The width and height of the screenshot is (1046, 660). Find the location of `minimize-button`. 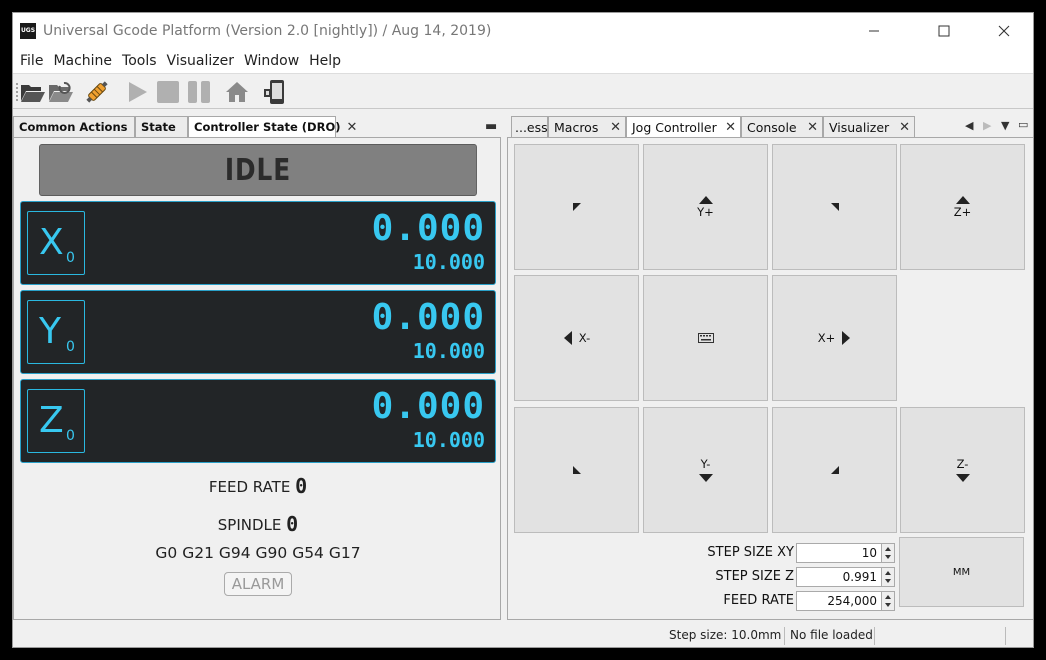

minimize-button is located at coordinates (874, 31).